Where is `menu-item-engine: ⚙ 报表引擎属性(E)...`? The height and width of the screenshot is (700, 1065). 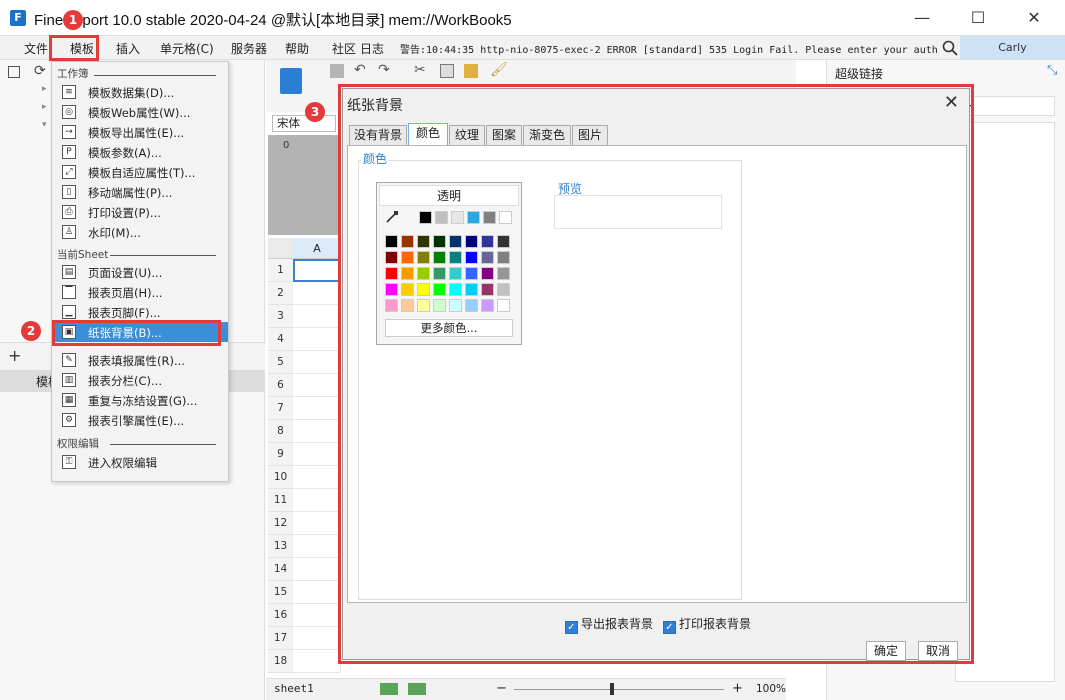
menu-item-engine: ⚙ 报表引擎属性(E)... is located at coordinates (140, 420).